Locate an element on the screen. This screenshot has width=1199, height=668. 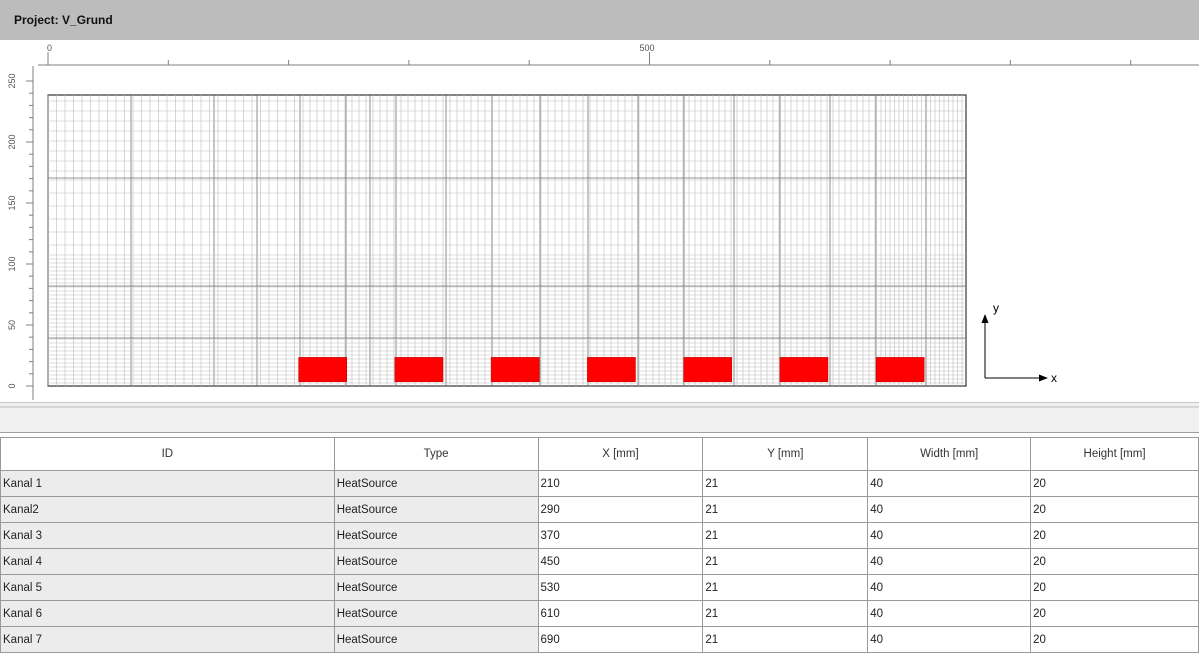
project-title: Project: V_Grund is located at coordinates (63, 20).